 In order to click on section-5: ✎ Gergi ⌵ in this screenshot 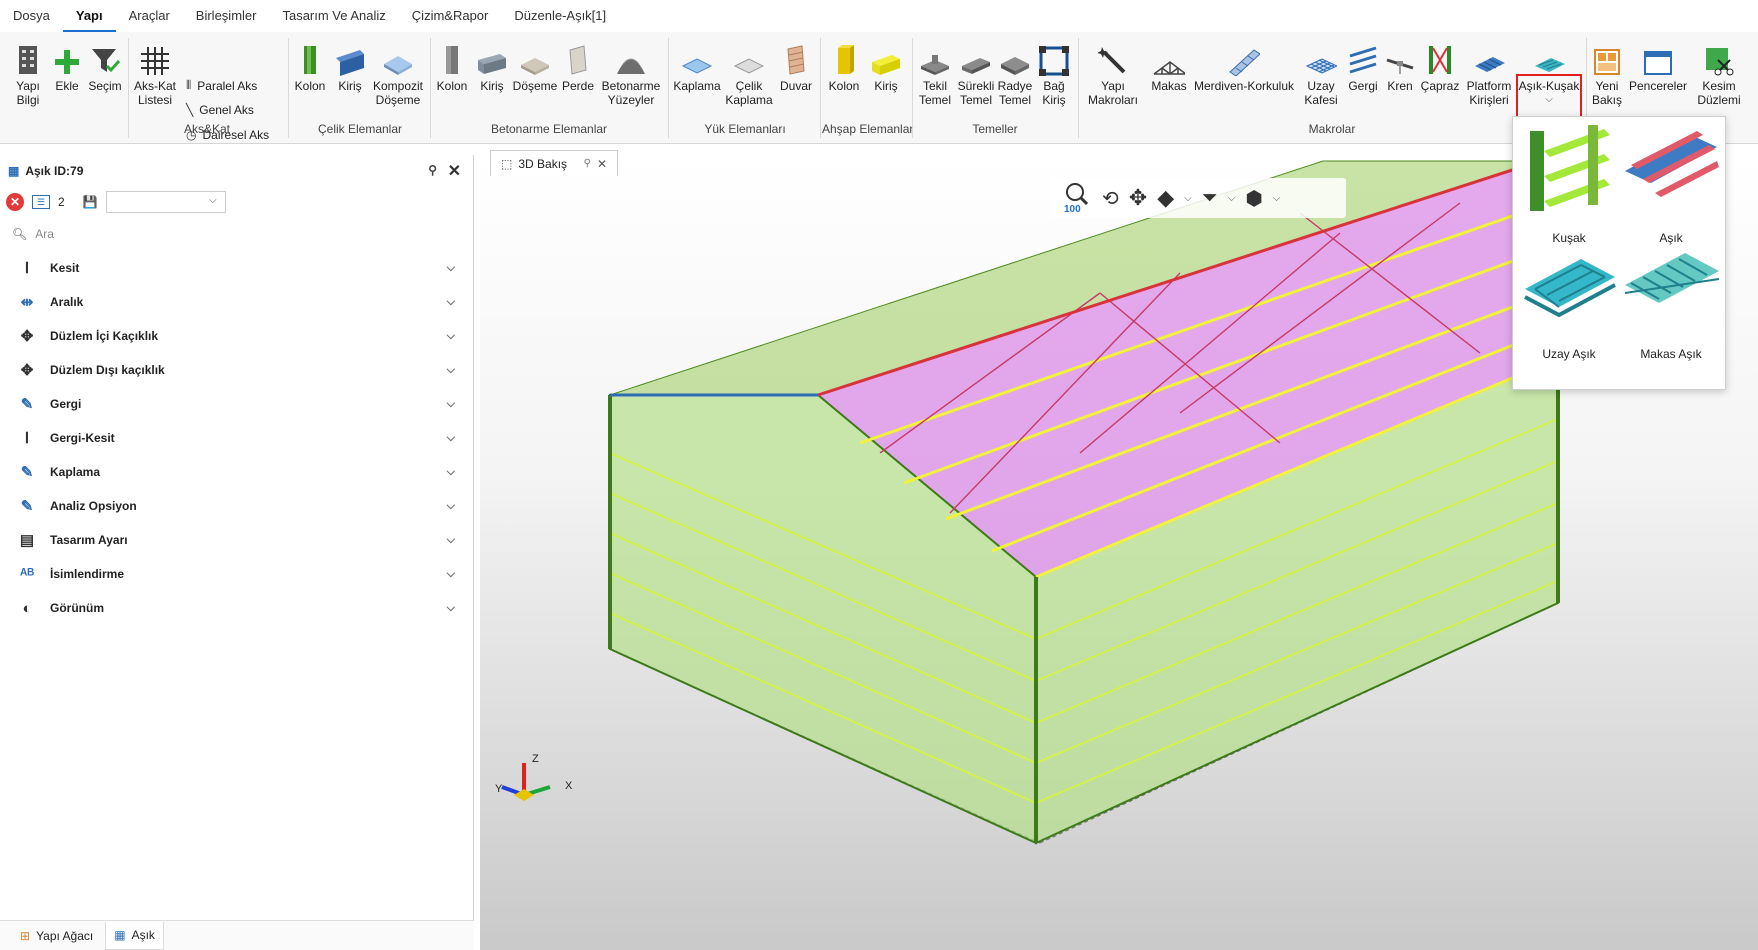, I will do `click(236, 404)`.